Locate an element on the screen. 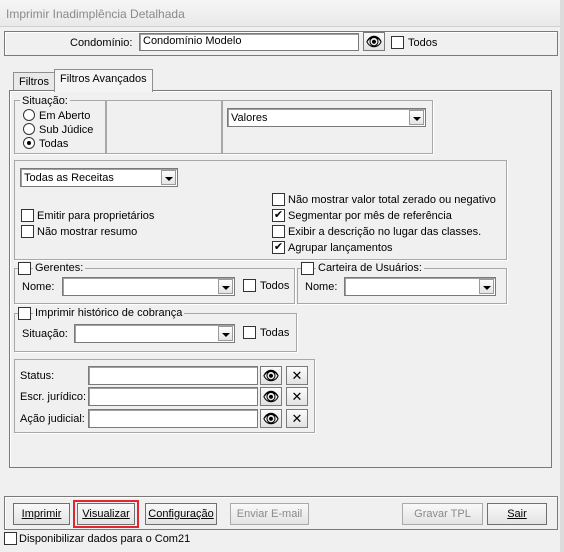 The width and height of the screenshot is (564, 552). status-clear-button: ✕ is located at coordinates (297, 375).